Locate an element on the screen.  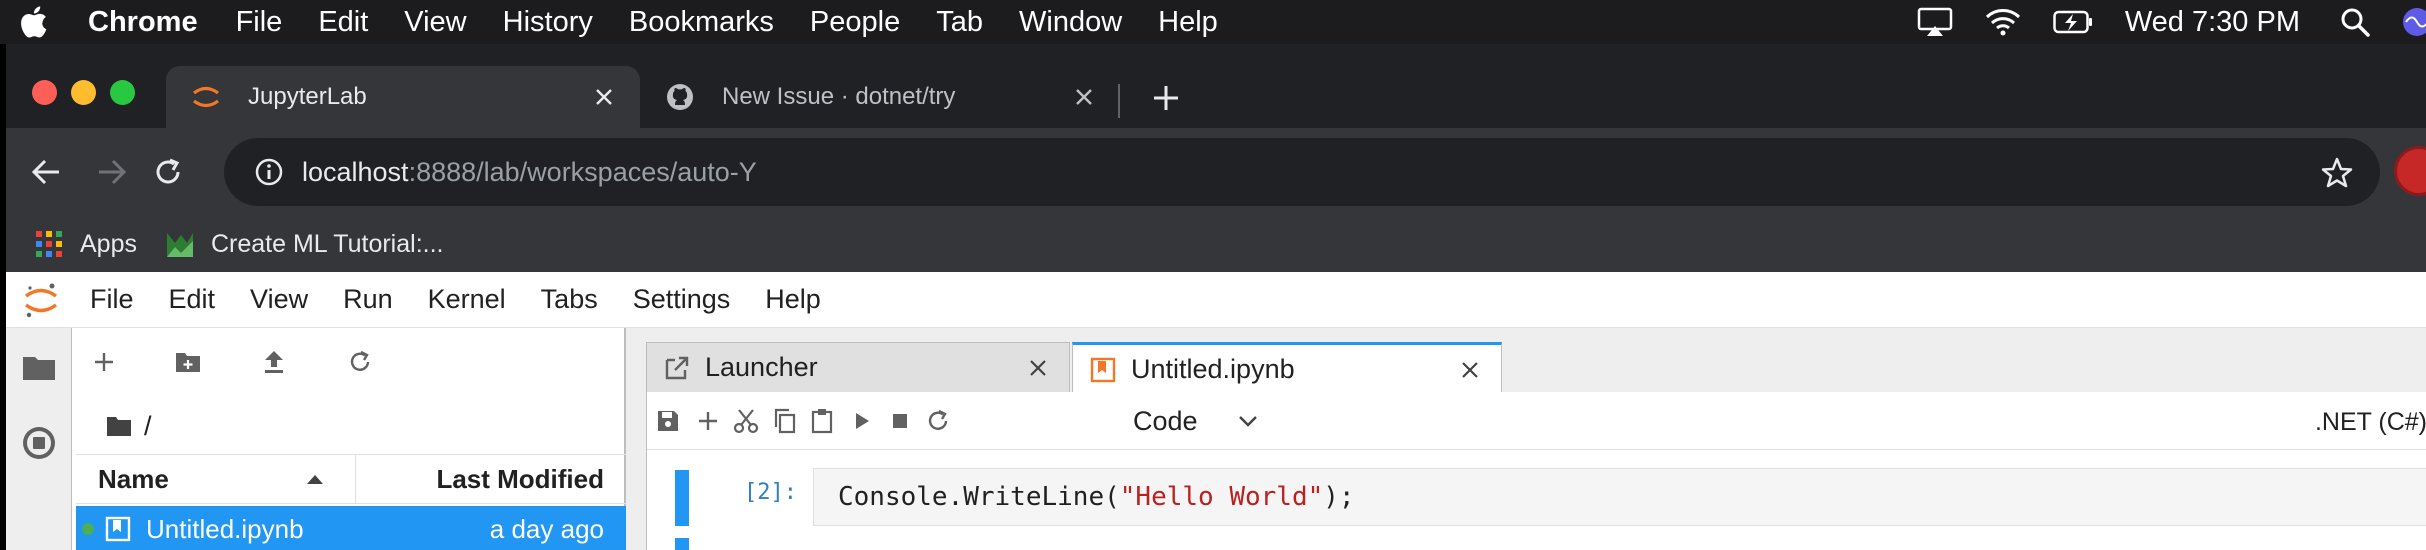
apple-menu-icon is located at coordinates (36, 22).